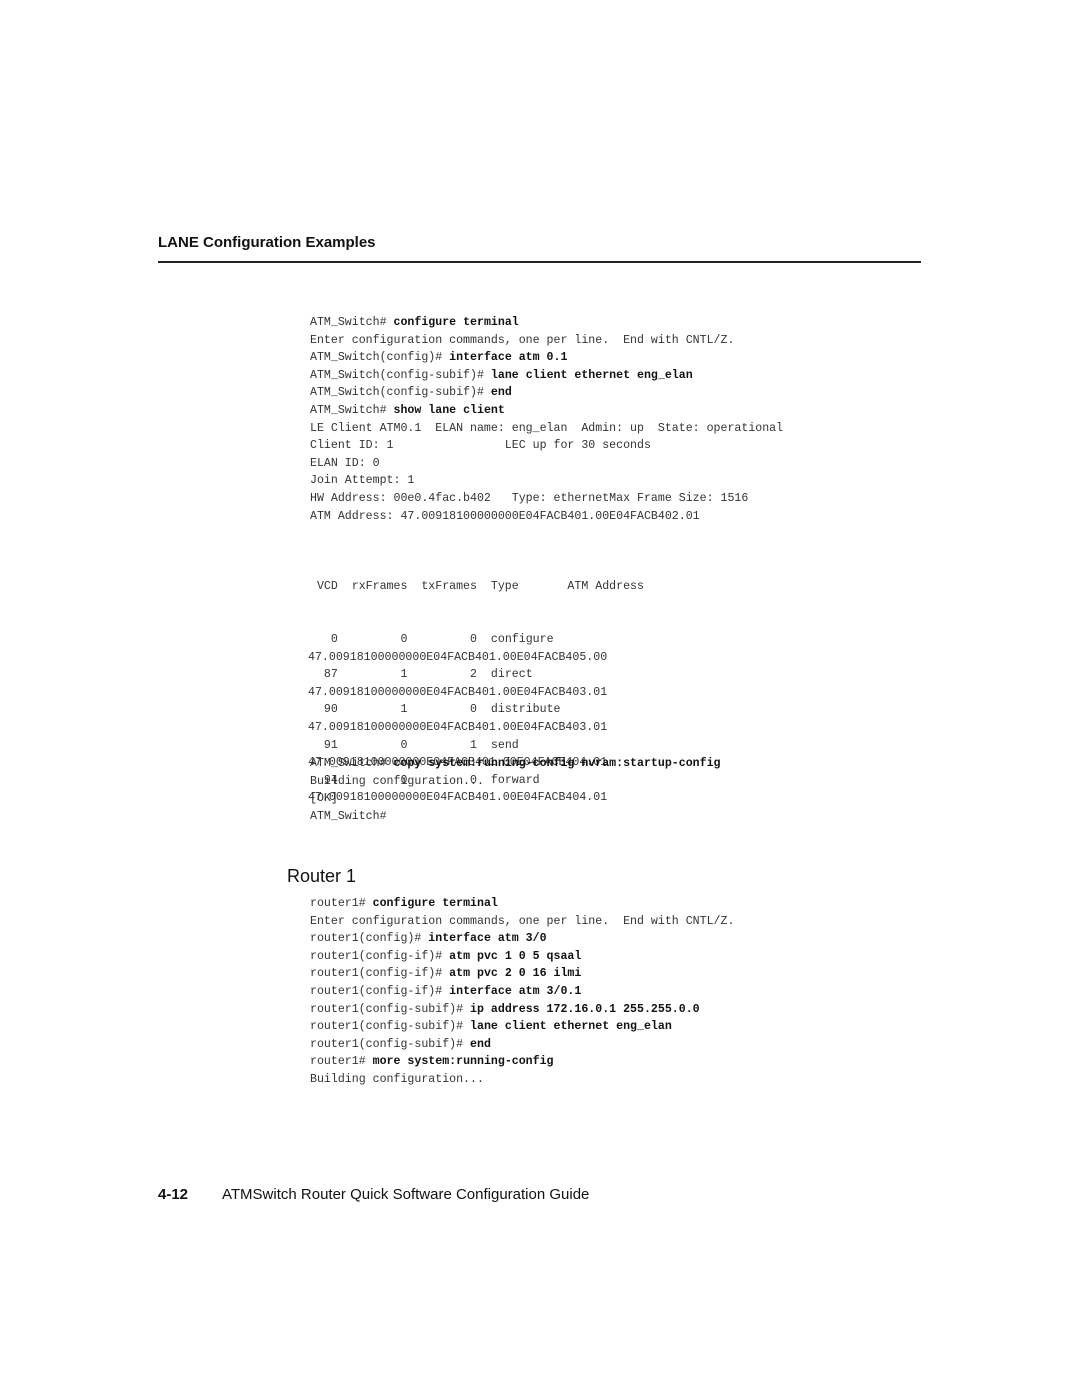 The image size is (1080, 1397). What do you see at coordinates (546, 464) in the screenshot?
I see `code-line: ELAN ID: 0` at bounding box center [546, 464].